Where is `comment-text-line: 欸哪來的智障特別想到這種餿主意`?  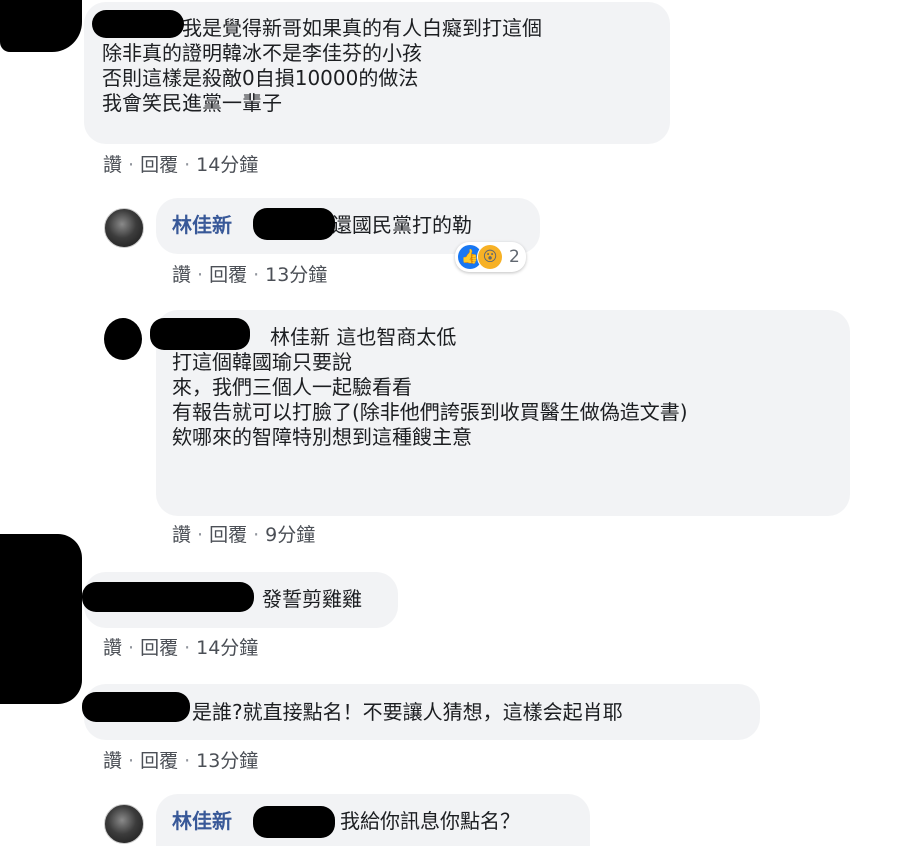 comment-text-line: 欸哪來的智障特別想到這種餿主意 is located at coordinates (322, 437).